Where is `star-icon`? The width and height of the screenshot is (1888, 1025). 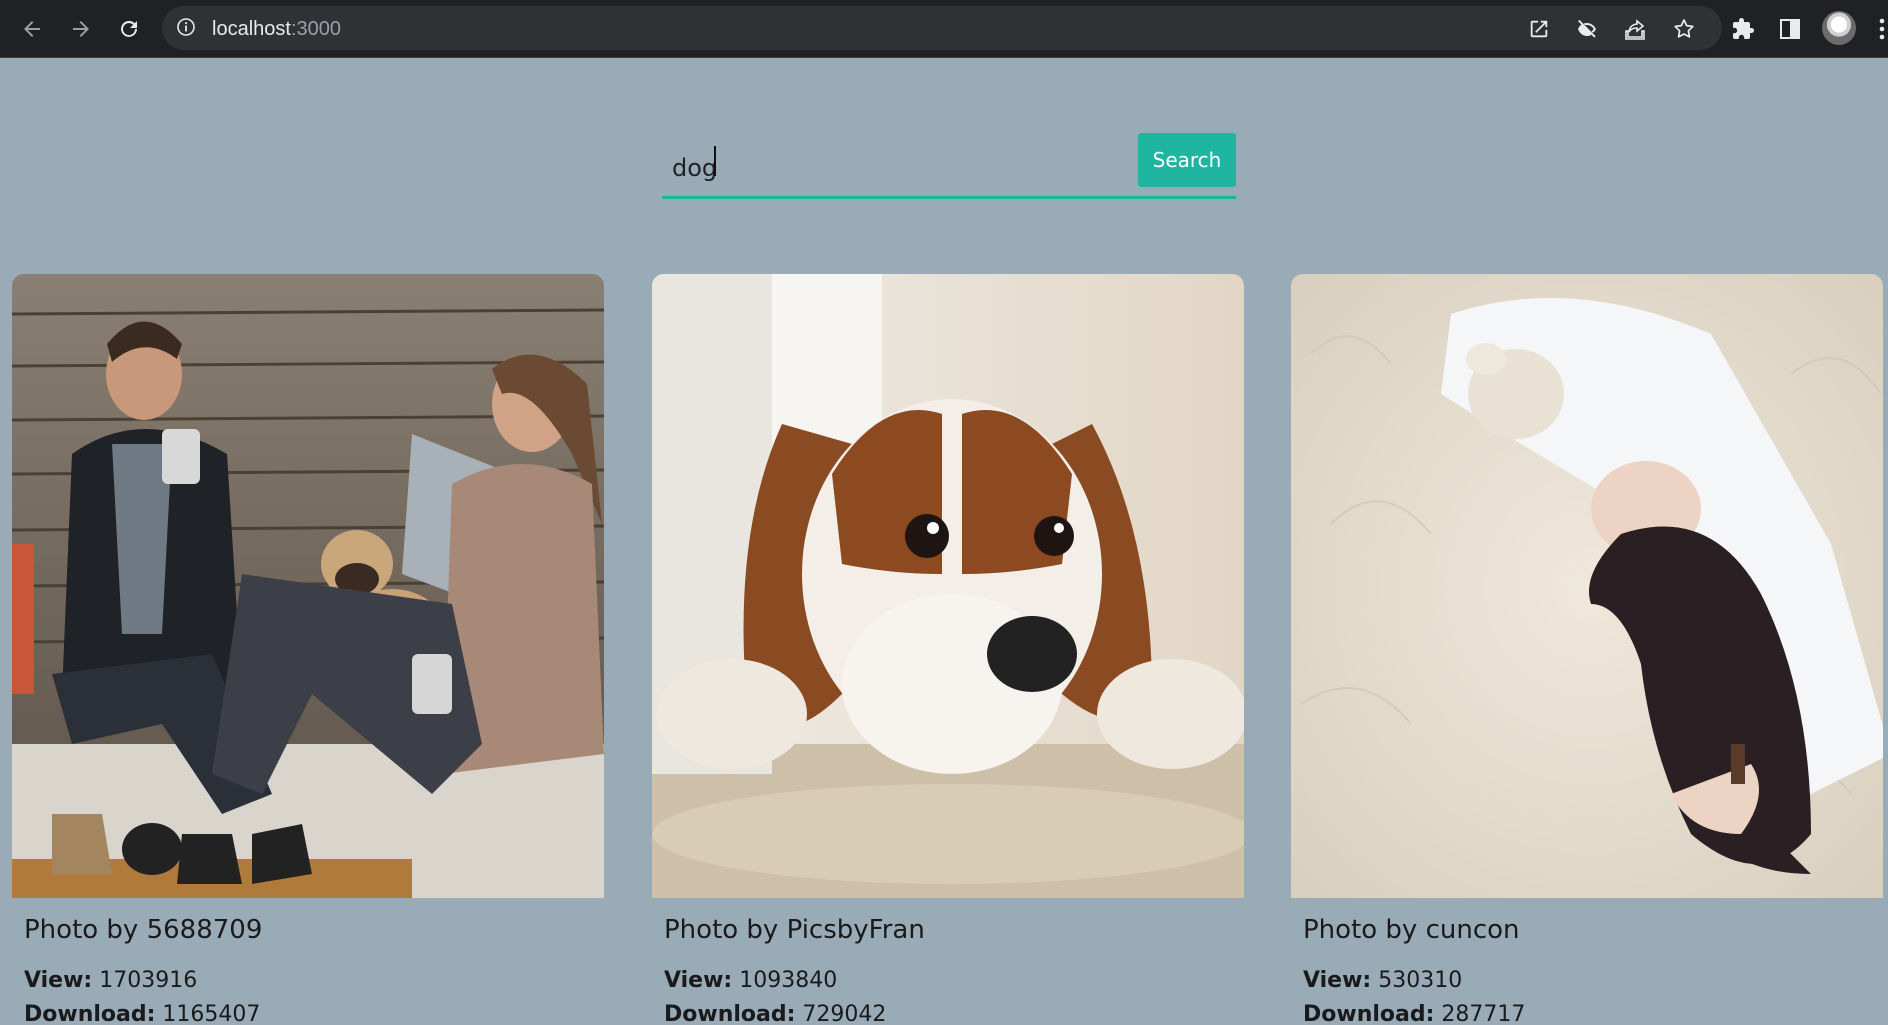
star-icon is located at coordinates (1684, 29).